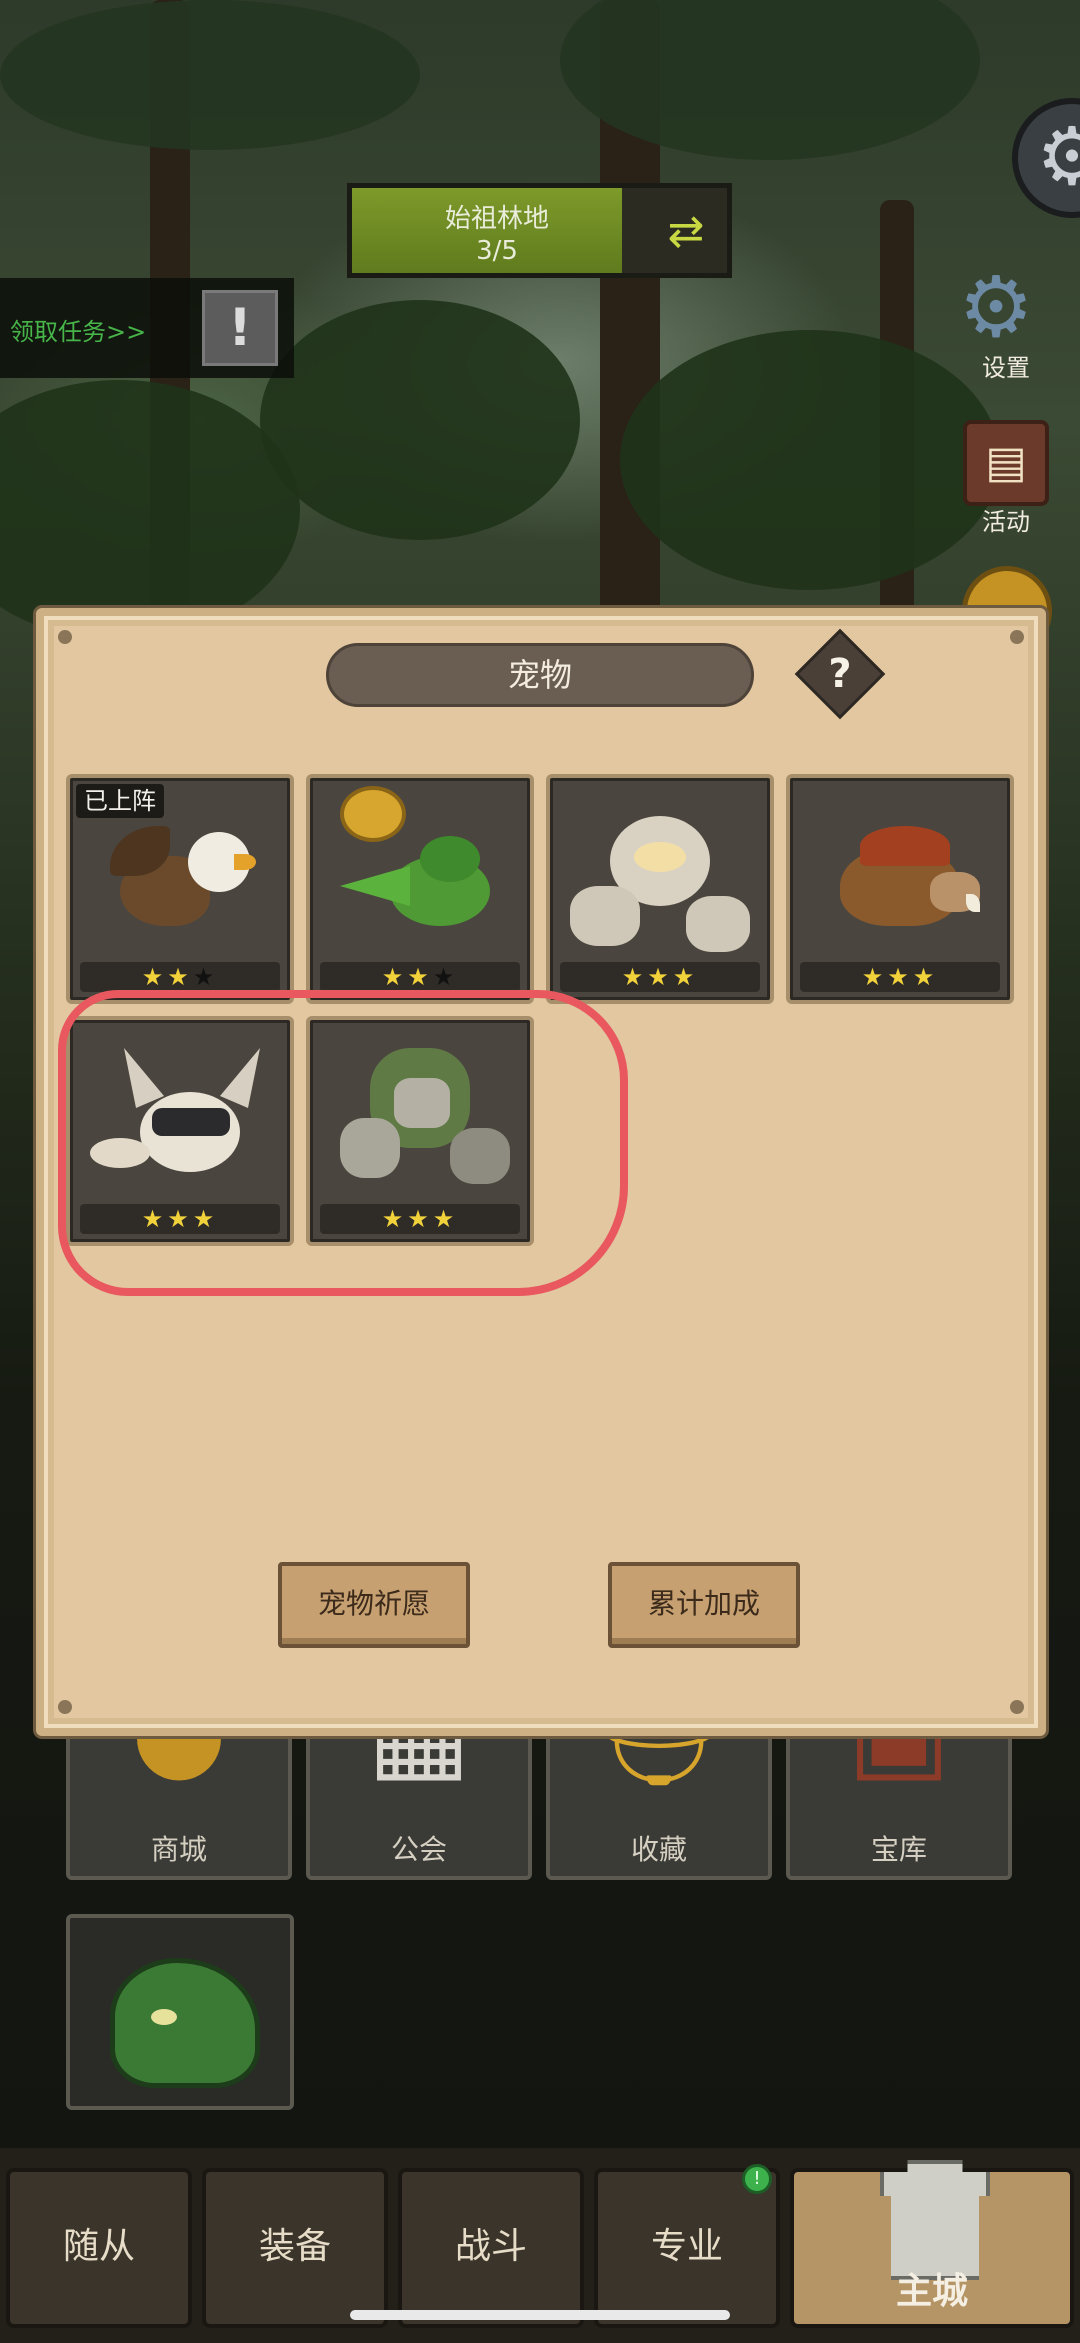  I want to click on menu-tile-label: 公会, so click(418, 1849).